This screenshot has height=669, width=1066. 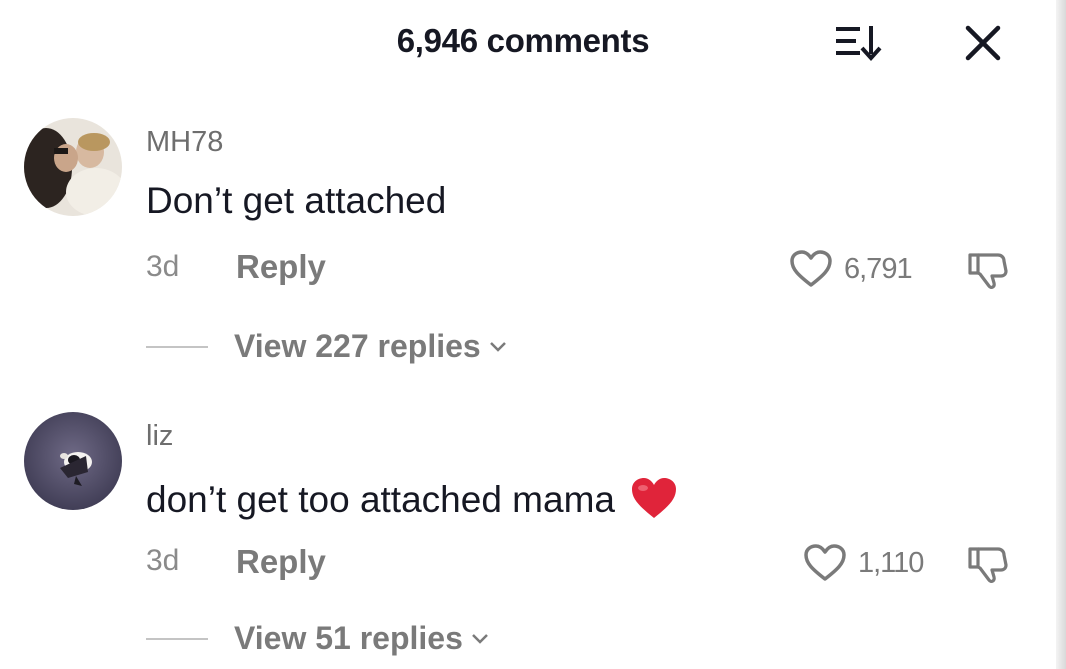 I want to click on comment-username: MH78, so click(x=184, y=142).